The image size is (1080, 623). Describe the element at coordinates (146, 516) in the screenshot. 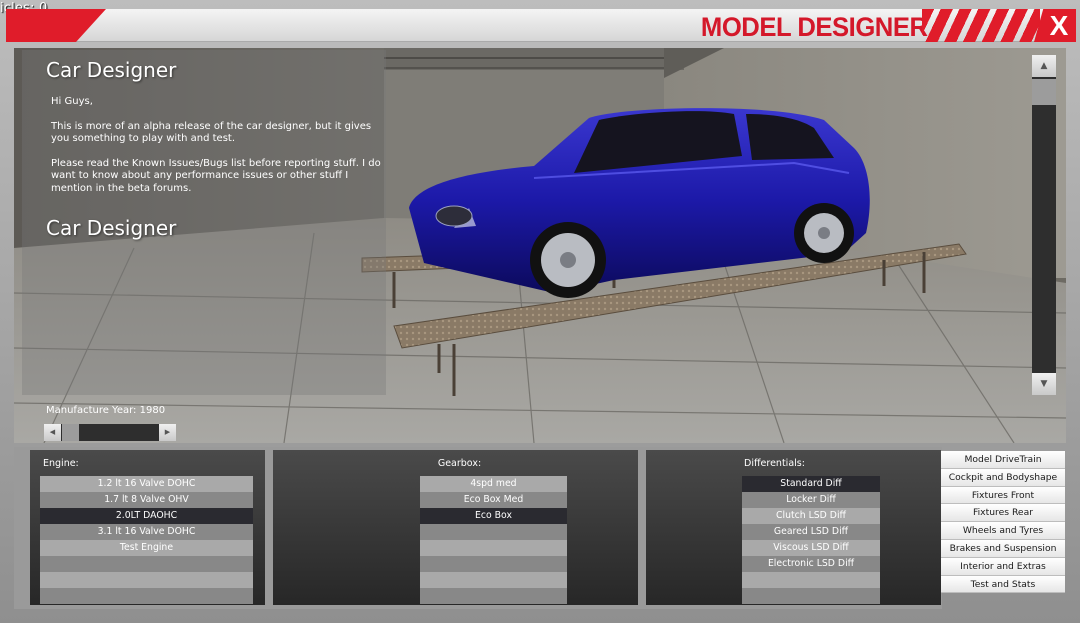

I see `engine-option: 2.0LT DAOHC` at that location.